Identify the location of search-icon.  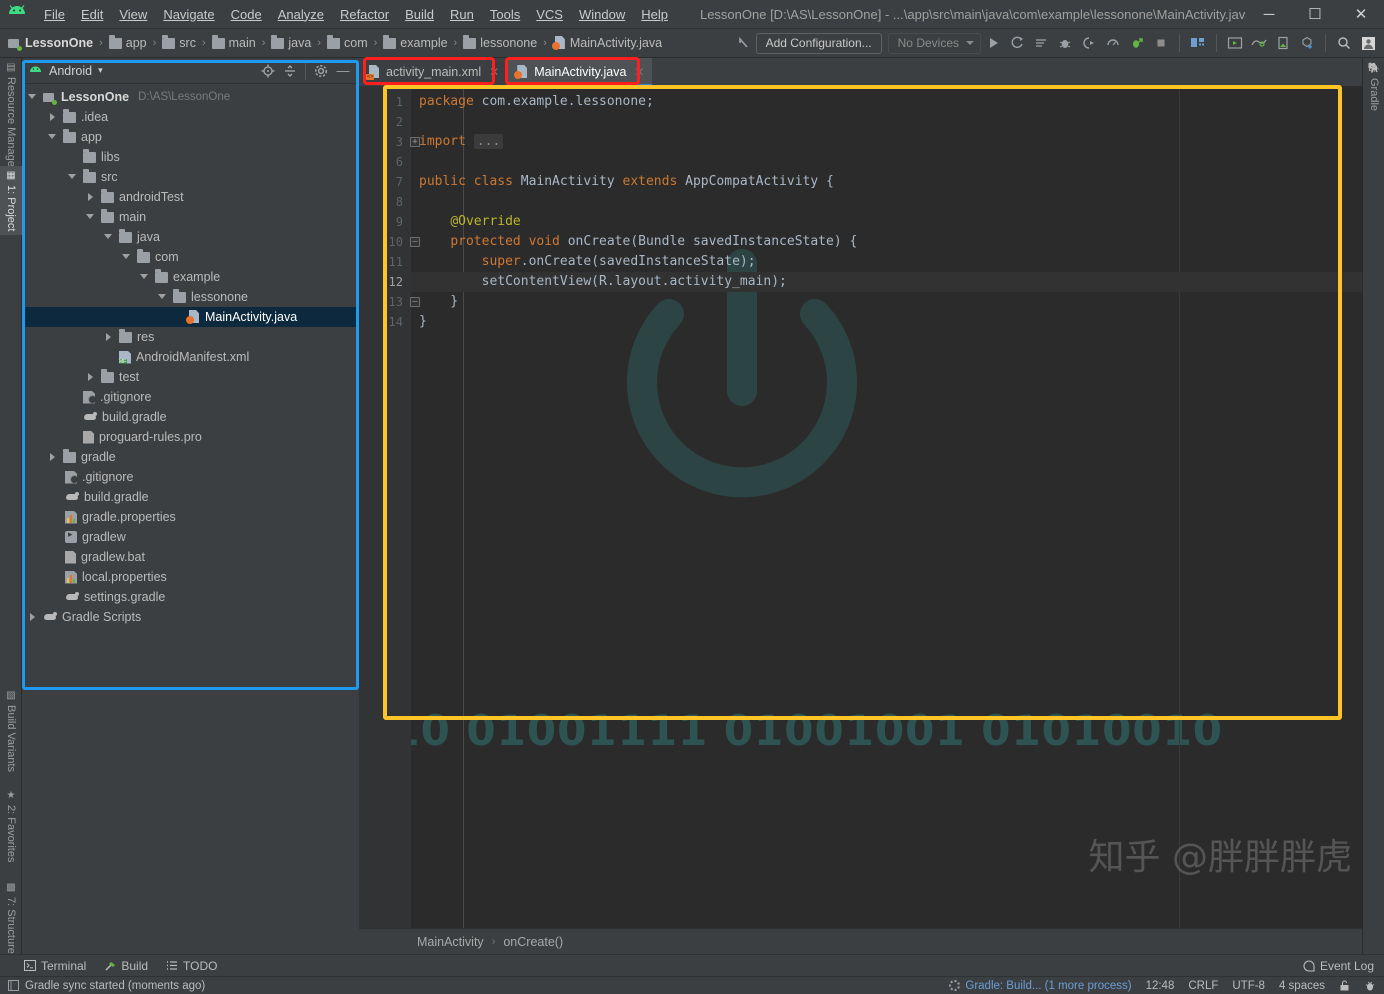
(1344, 43).